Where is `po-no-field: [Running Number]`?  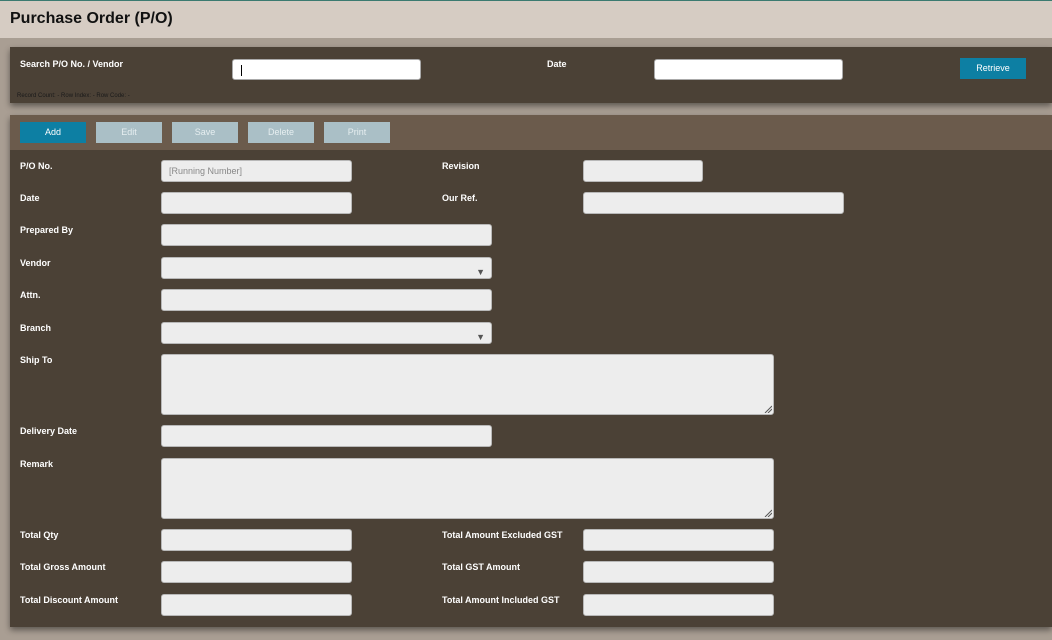
po-no-field: [Running Number] is located at coordinates (256, 171).